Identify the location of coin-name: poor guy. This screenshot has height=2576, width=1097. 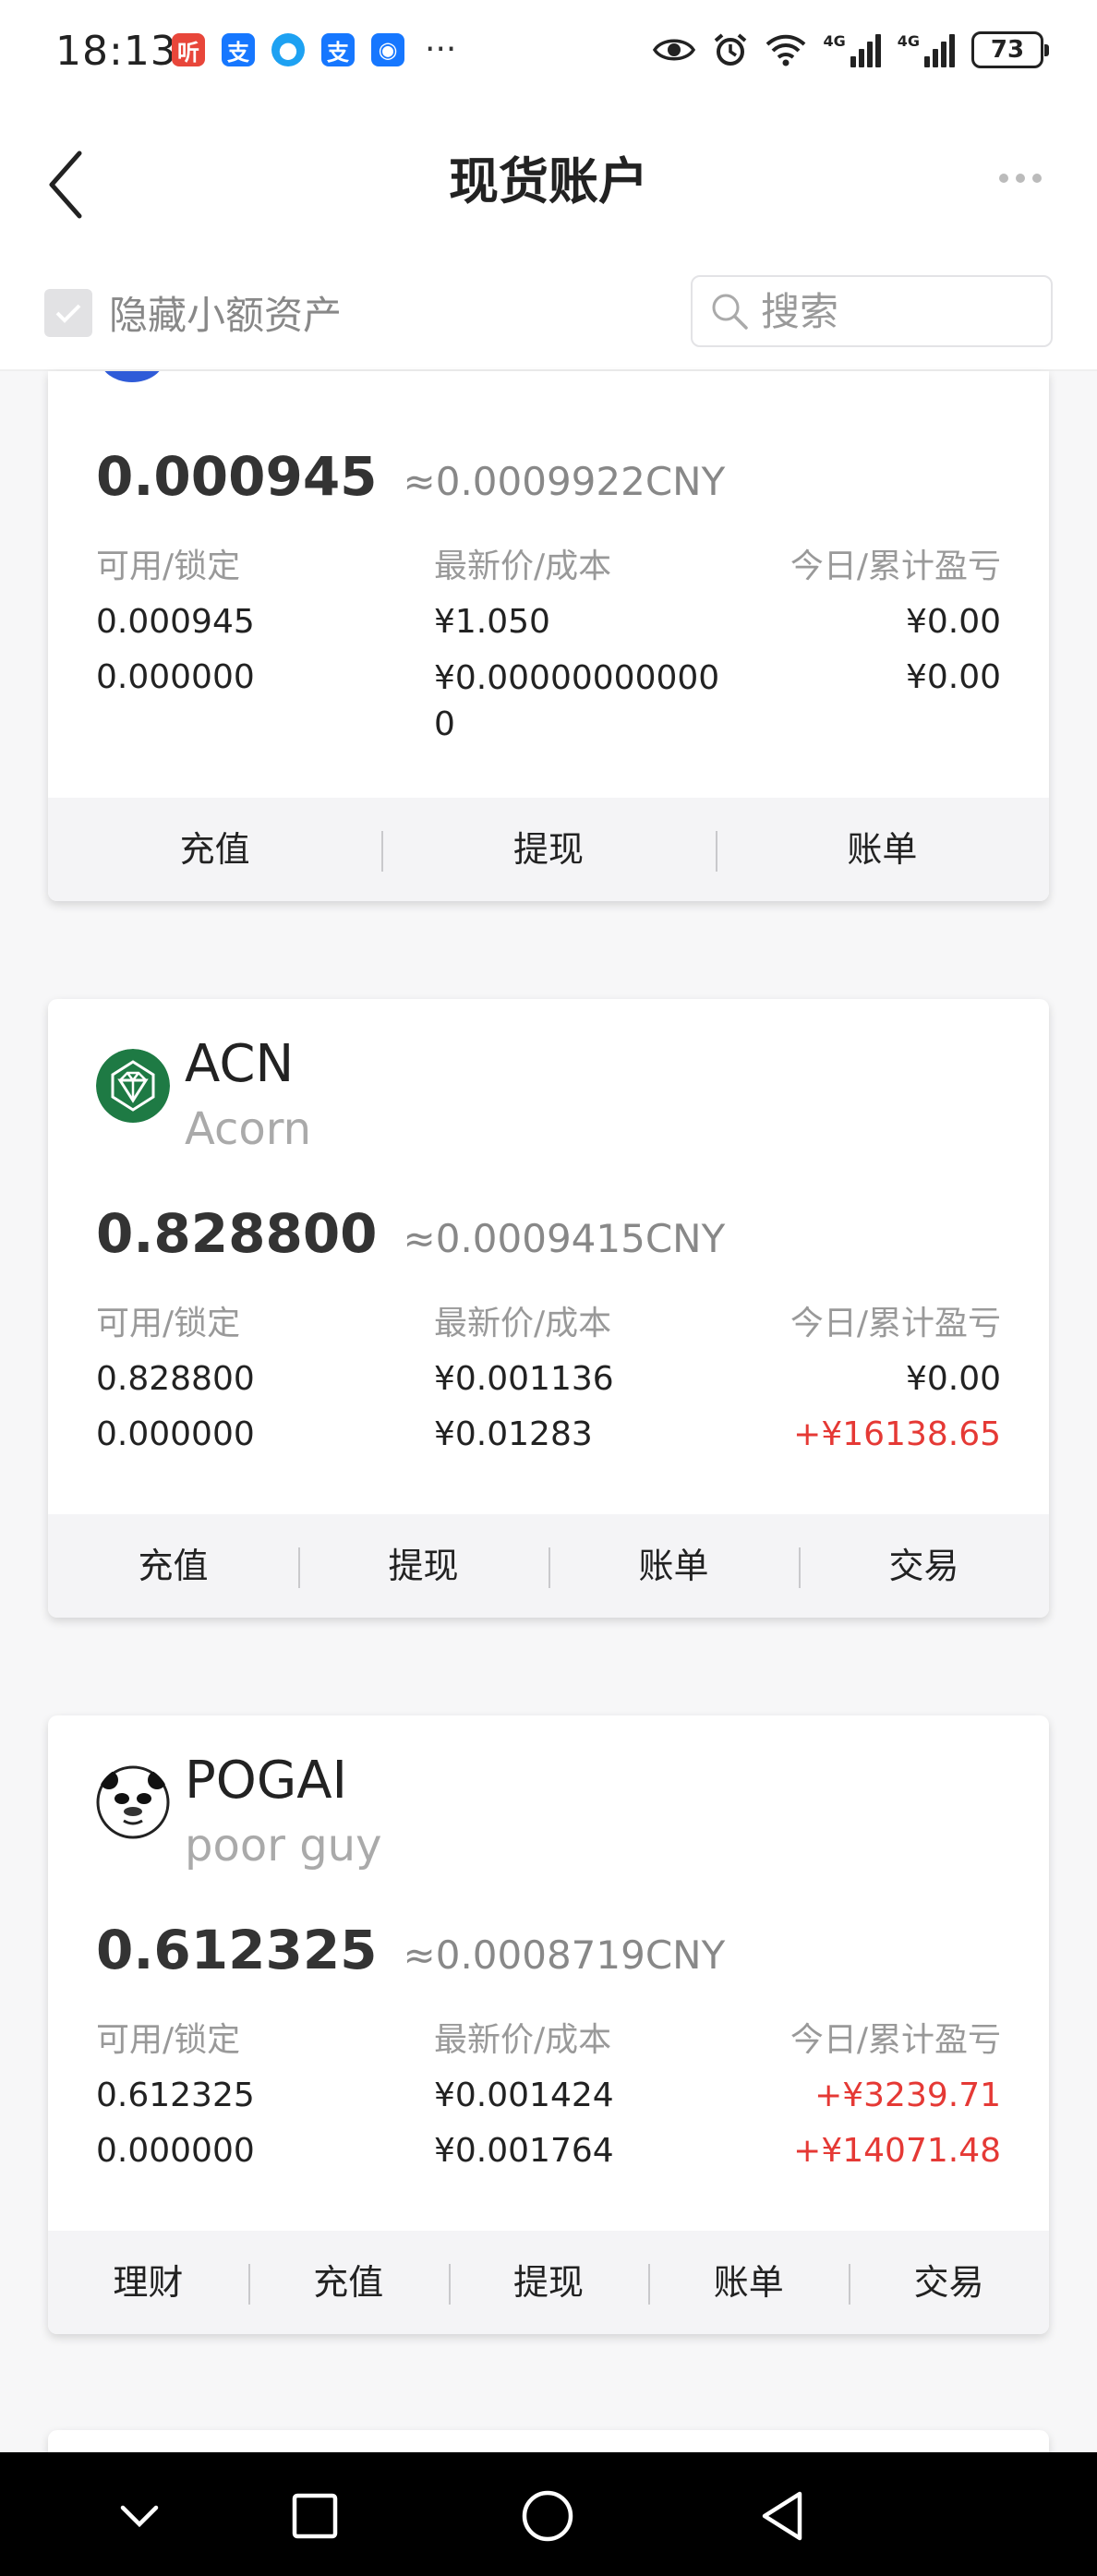
(283, 1846).